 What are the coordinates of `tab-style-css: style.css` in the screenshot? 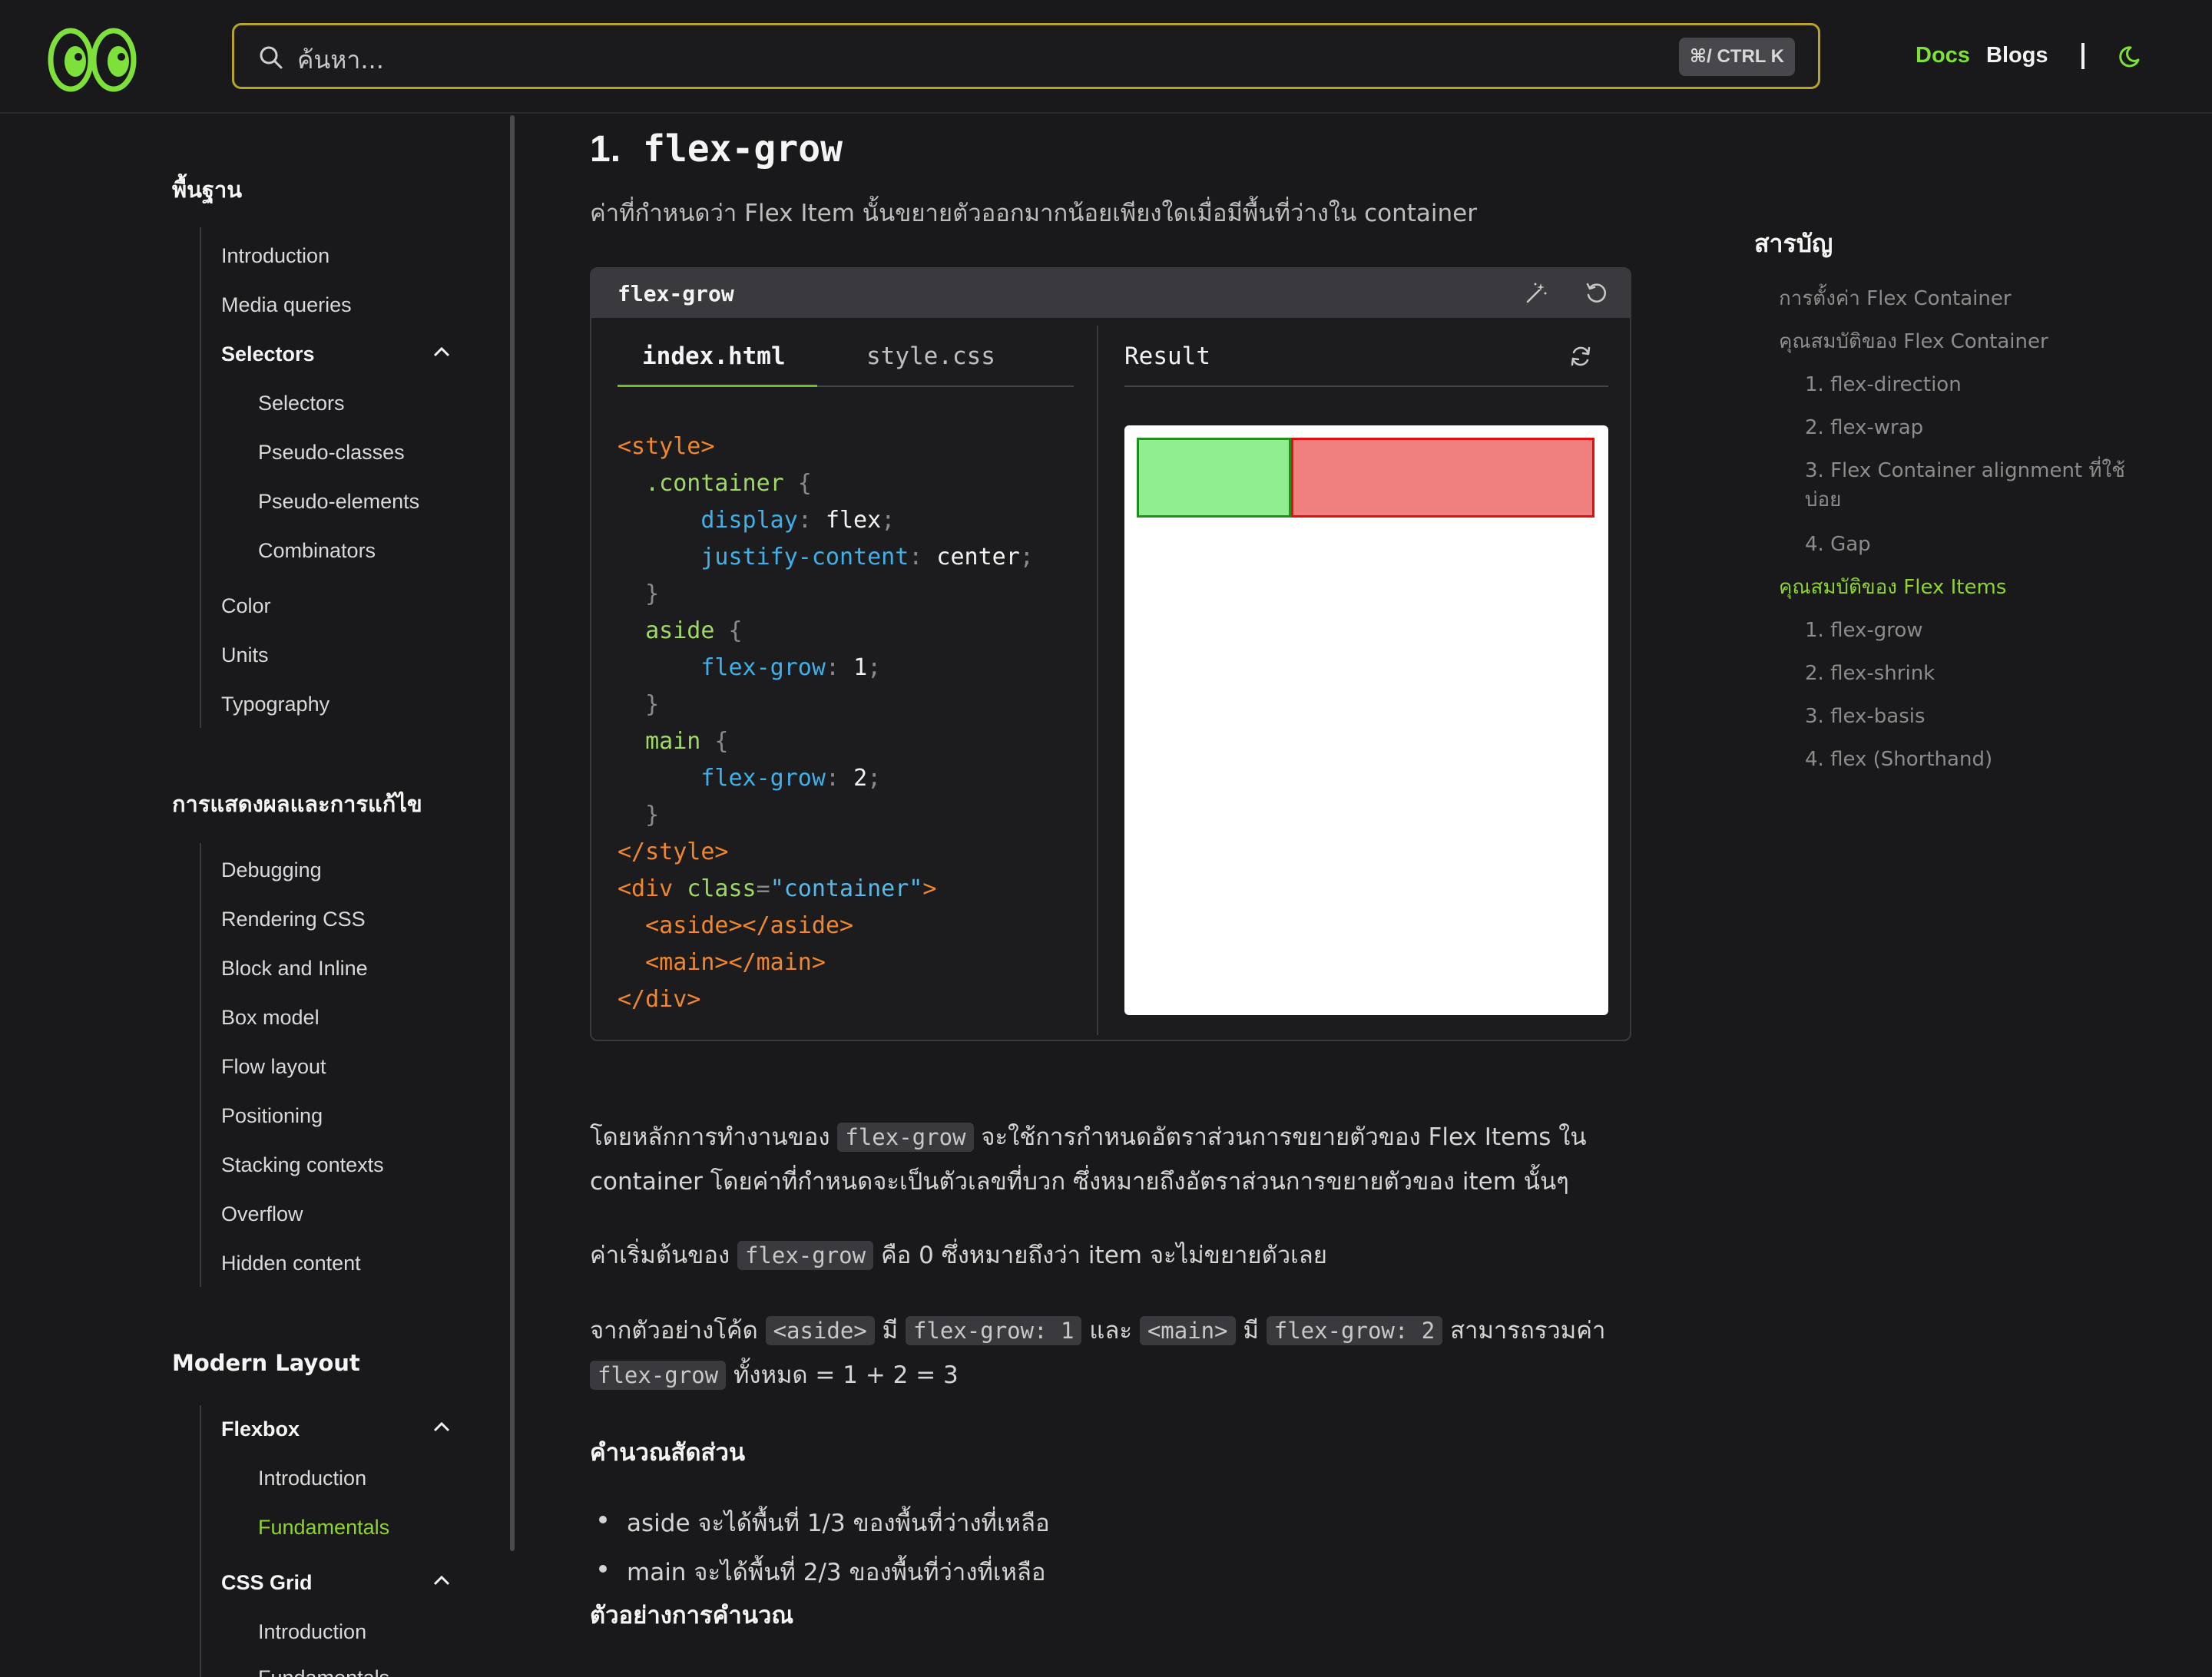 It's located at (930, 356).